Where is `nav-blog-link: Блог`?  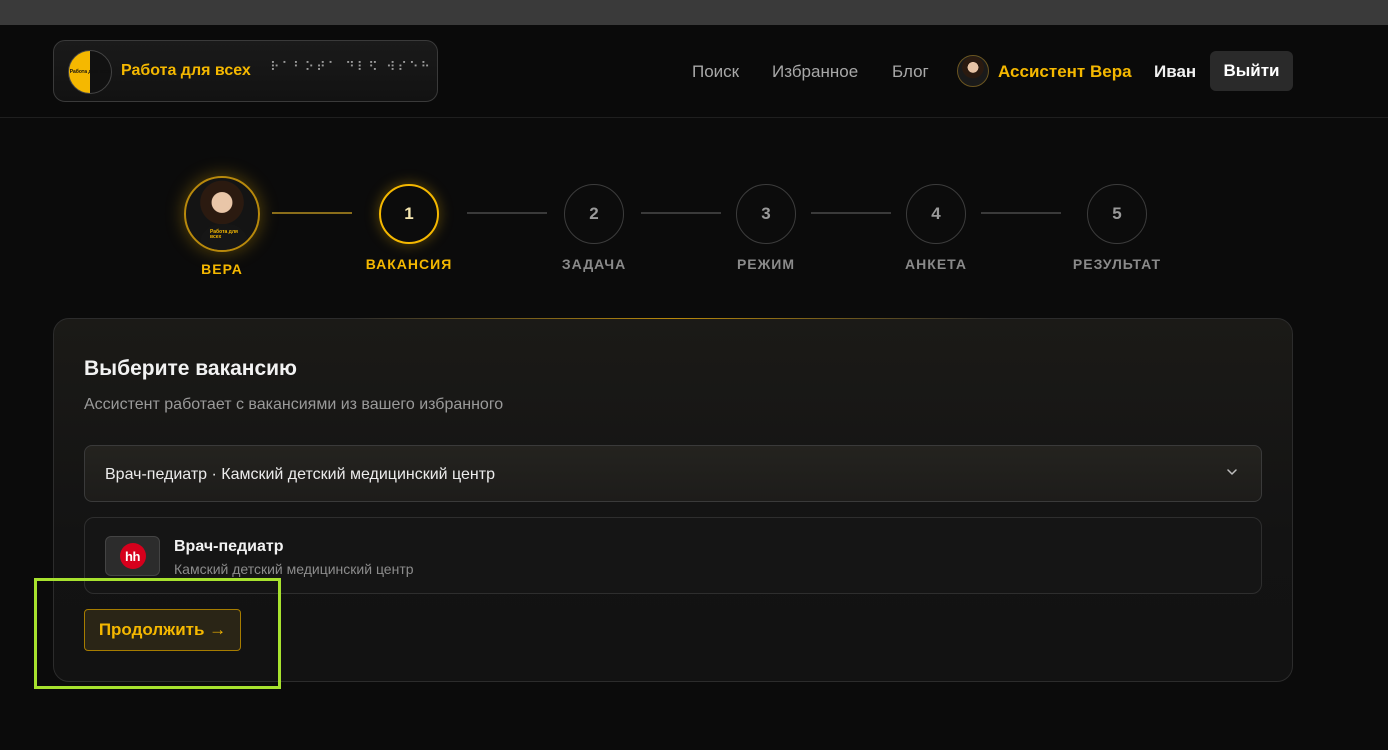
nav-blog-link: Блог is located at coordinates (910, 72).